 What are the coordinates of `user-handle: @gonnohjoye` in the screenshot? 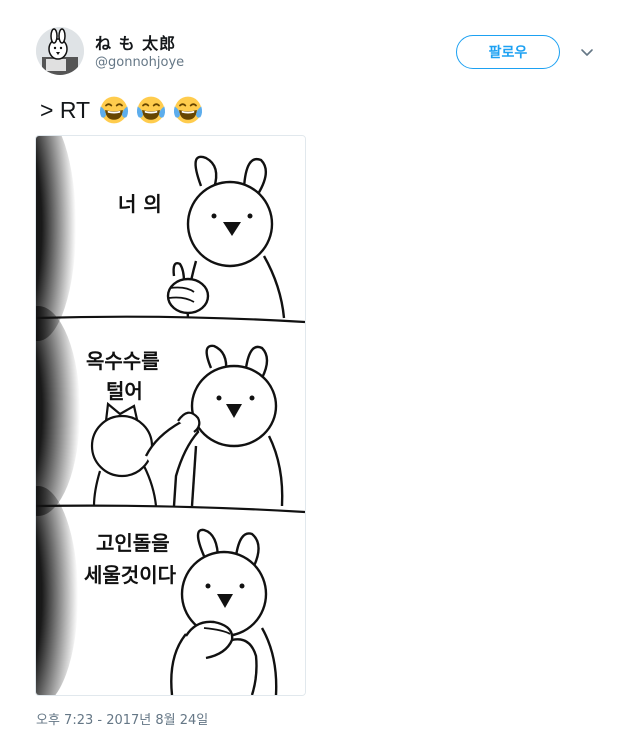 It's located at (139, 62).